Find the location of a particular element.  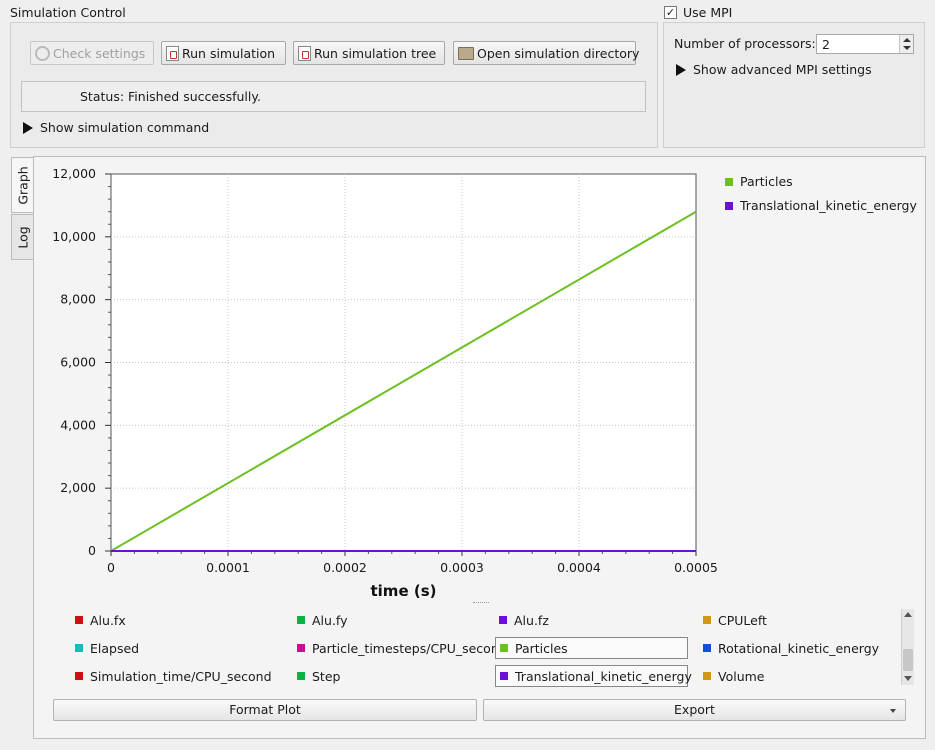

variable-label: CPULeft is located at coordinates (742, 620).